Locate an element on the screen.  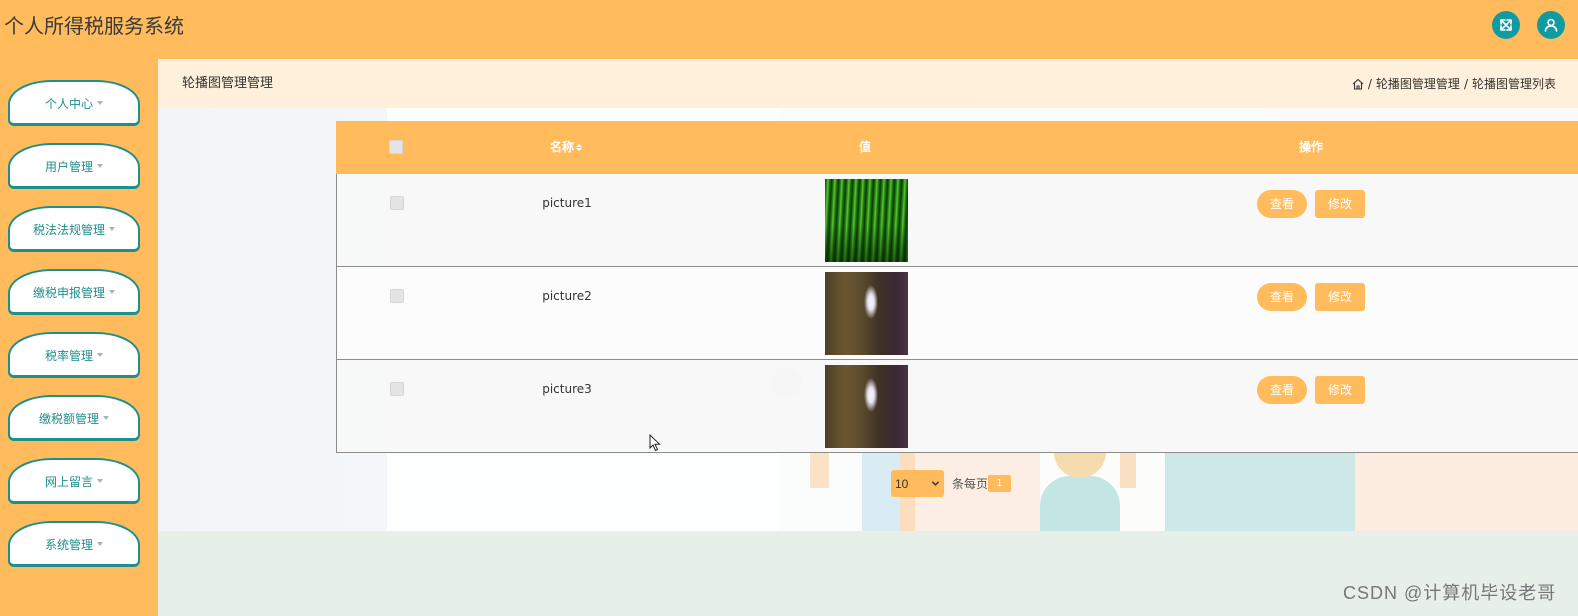
table-row: picture1 查看 修改 is located at coordinates (957, 220).